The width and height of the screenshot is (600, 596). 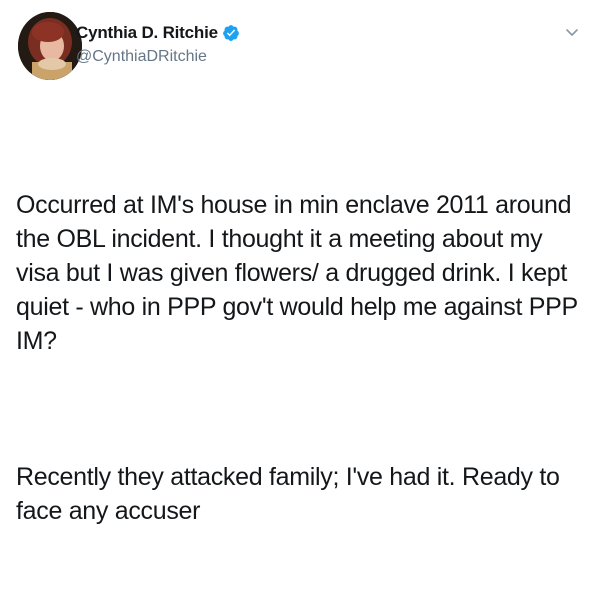 What do you see at coordinates (572, 33) in the screenshot?
I see `chevron-down-icon` at bounding box center [572, 33].